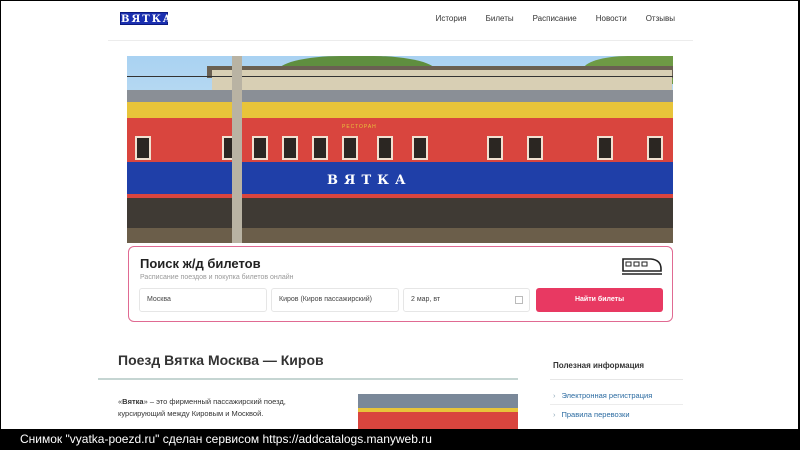 The image size is (800, 450). I want to click on nav-item-reviews: Отзывы, so click(660, 18).